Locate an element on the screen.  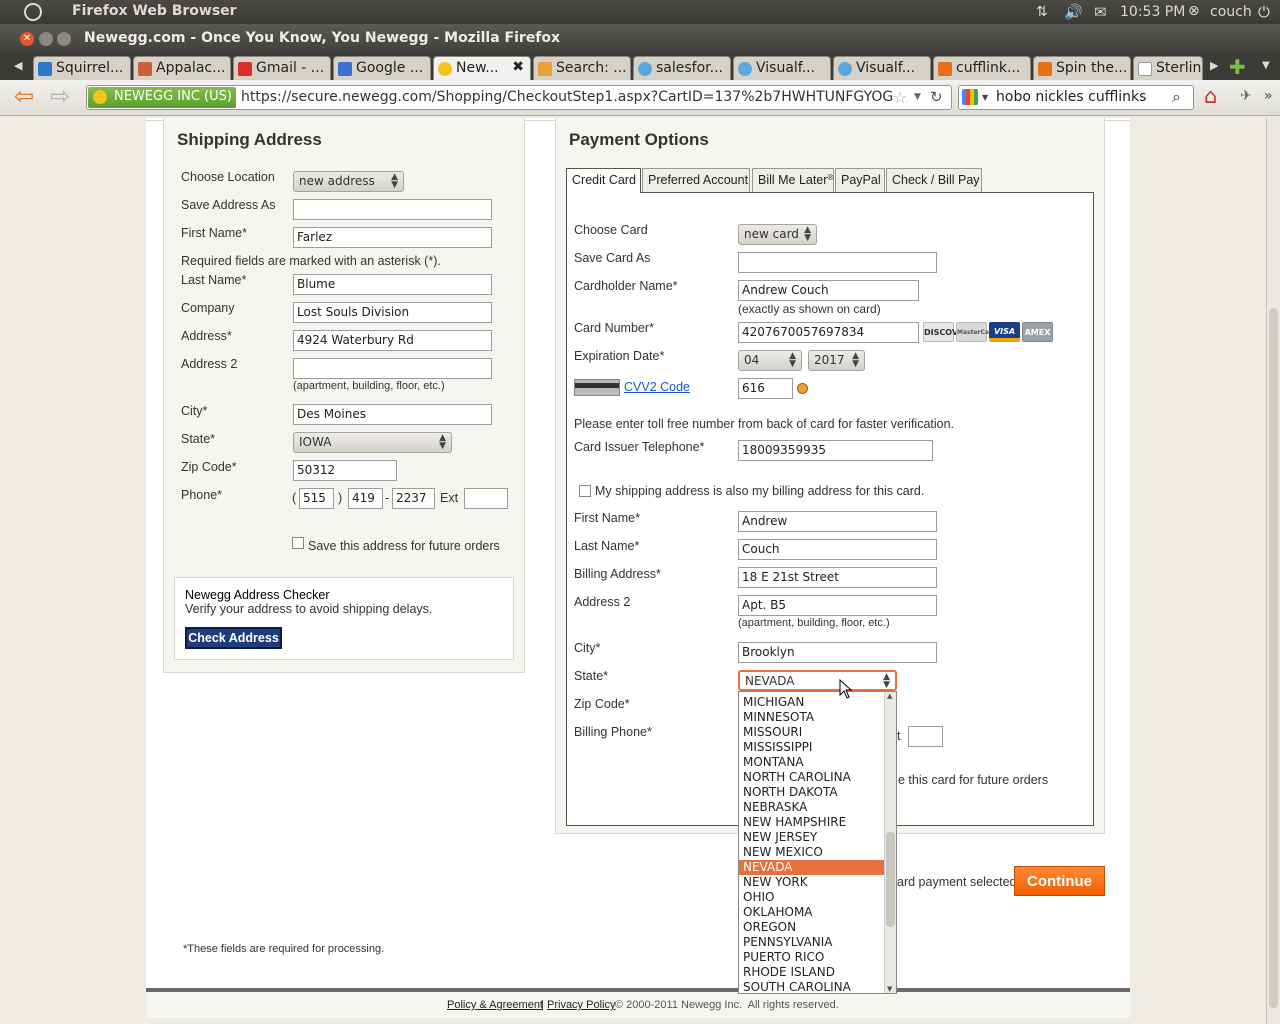
state-option: OKLAHOMA is located at coordinates (812, 912).